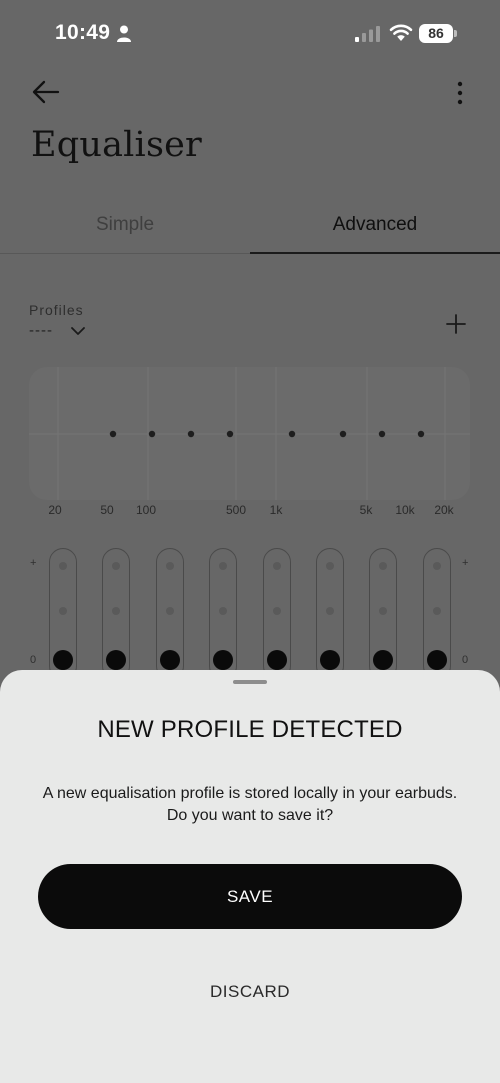 This screenshot has width=500, height=1083. Describe the element at coordinates (250, 815) in the screenshot. I see `sheet-message-line-2: Do you want to save it?` at that location.